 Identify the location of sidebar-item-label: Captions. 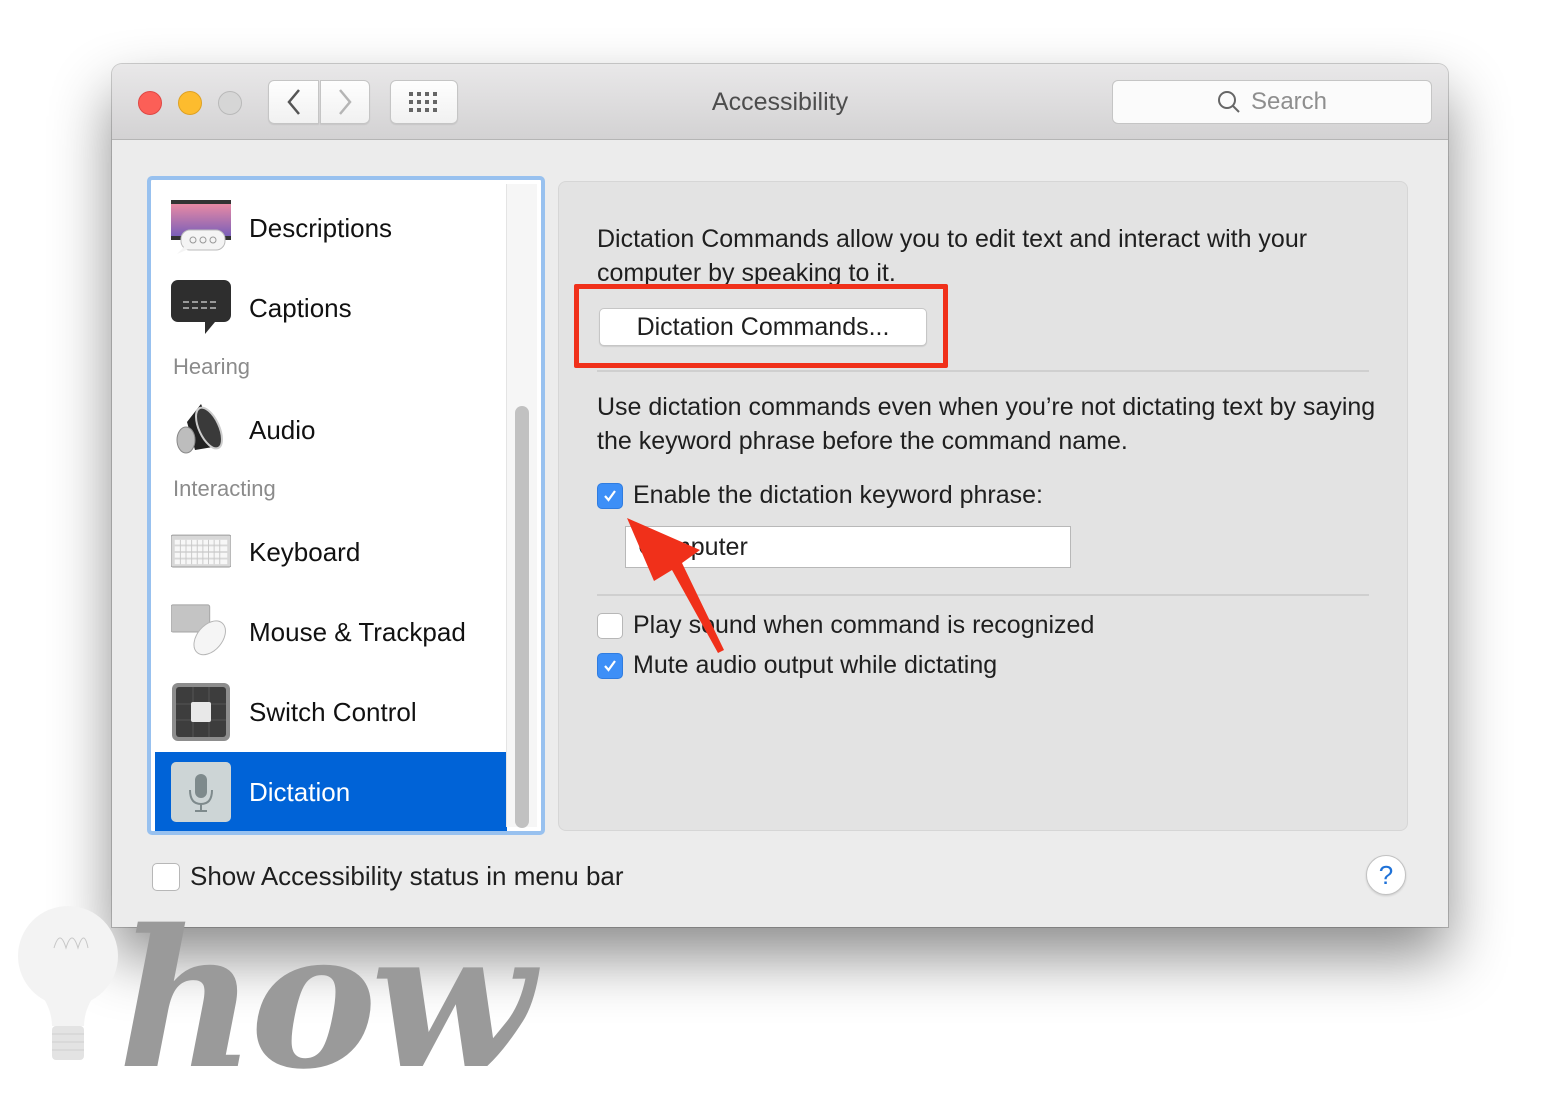
(300, 307).